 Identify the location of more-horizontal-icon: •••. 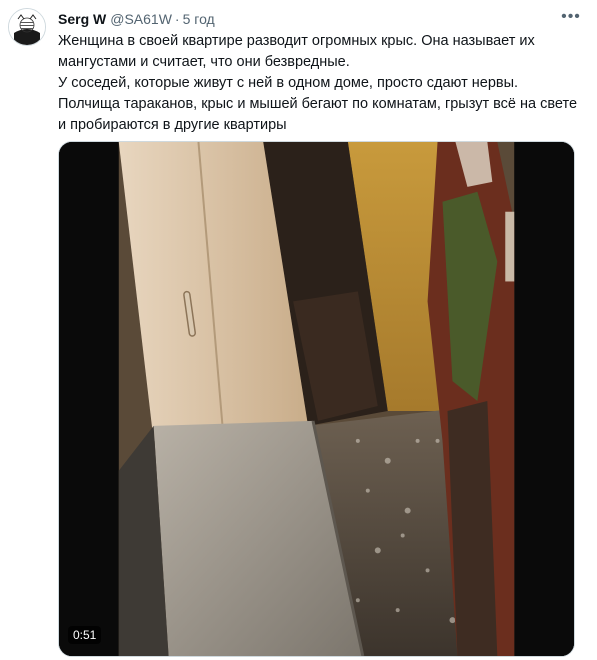
(571, 16).